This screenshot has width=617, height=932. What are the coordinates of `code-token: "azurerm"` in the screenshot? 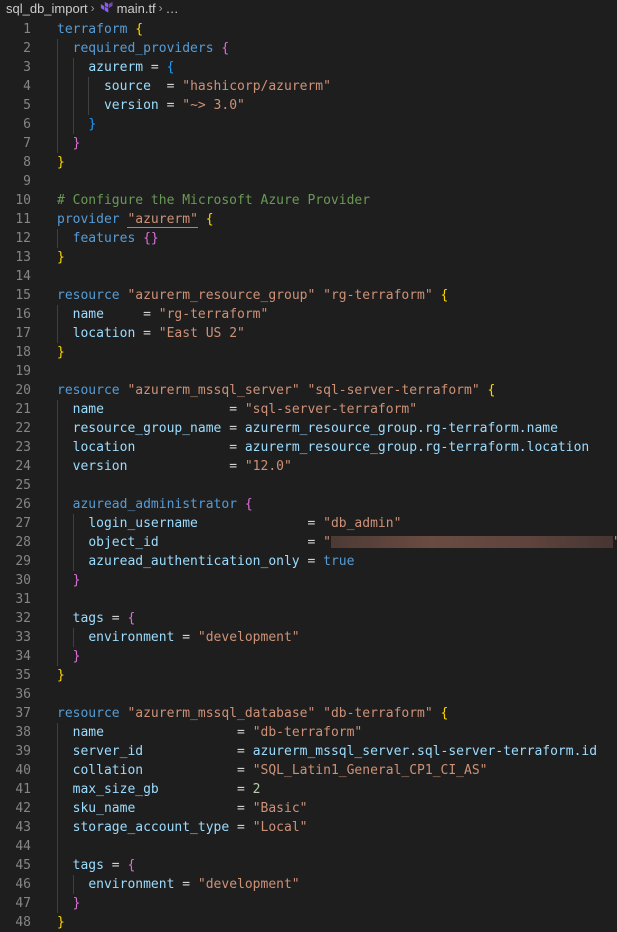 It's located at (162, 219).